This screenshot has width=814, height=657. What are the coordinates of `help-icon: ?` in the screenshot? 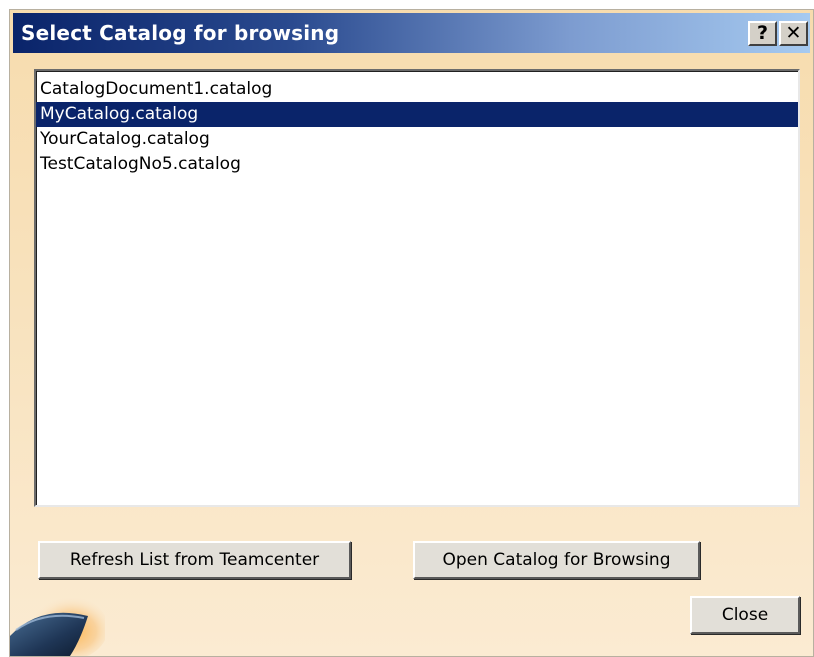 It's located at (762, 33).